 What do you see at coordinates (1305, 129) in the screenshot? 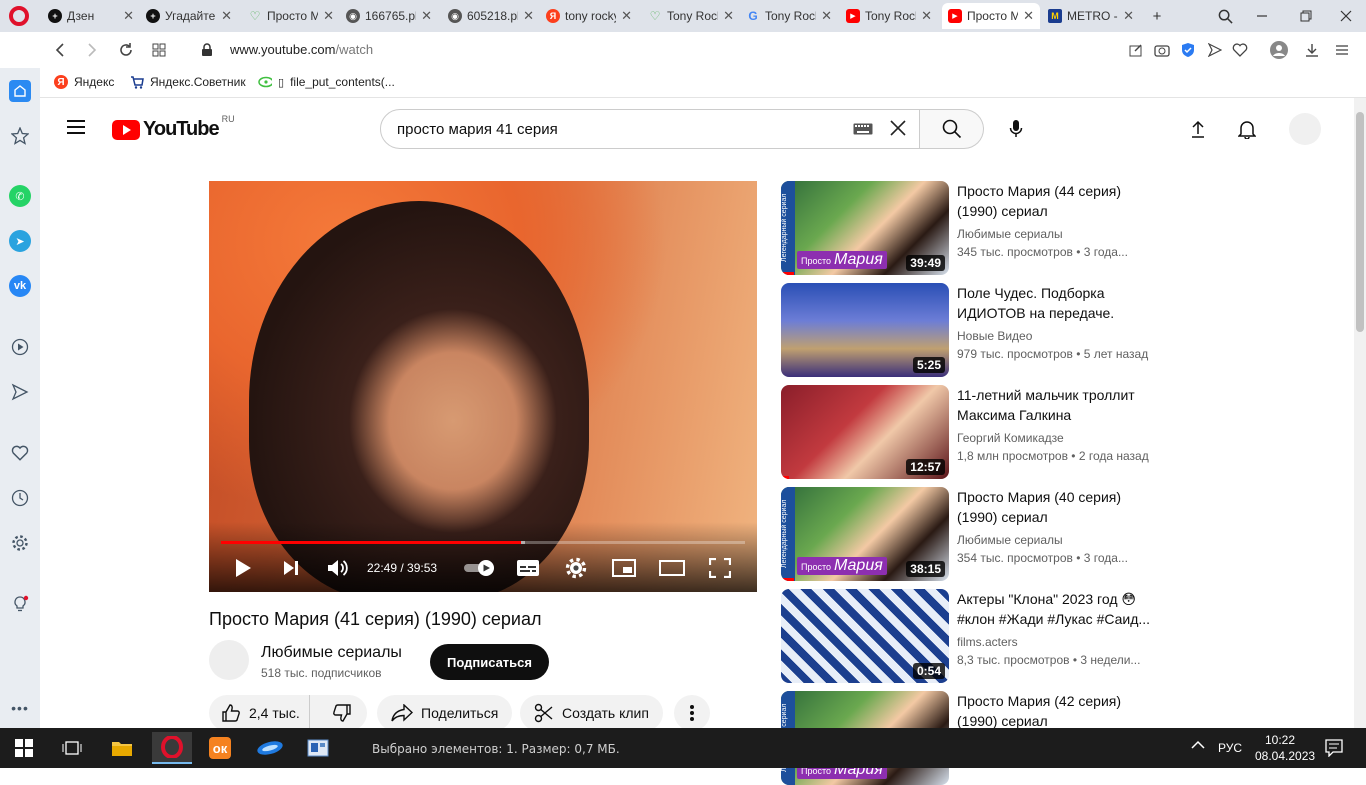
I see `account-avatar` at bounding box center [1305, 129].